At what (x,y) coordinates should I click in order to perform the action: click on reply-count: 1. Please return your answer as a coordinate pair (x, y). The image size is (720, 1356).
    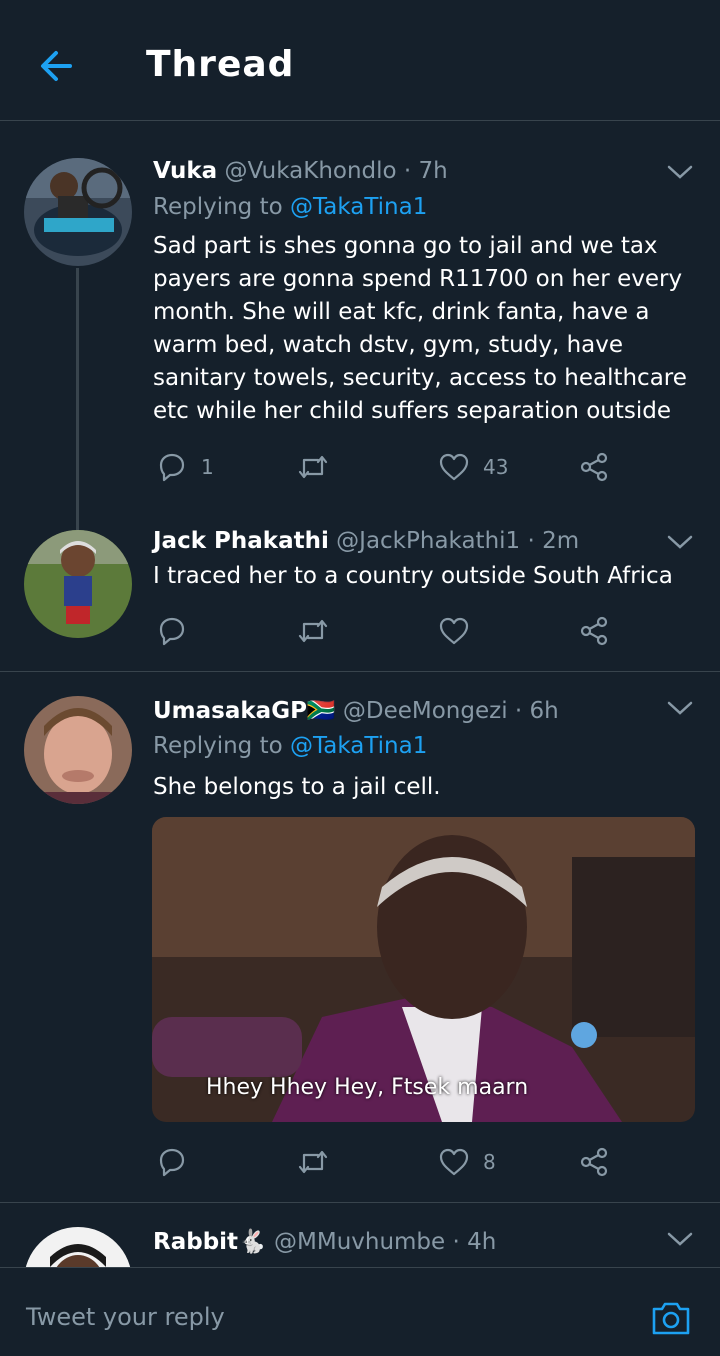
    Looking at the image, I should click on (207, 467).